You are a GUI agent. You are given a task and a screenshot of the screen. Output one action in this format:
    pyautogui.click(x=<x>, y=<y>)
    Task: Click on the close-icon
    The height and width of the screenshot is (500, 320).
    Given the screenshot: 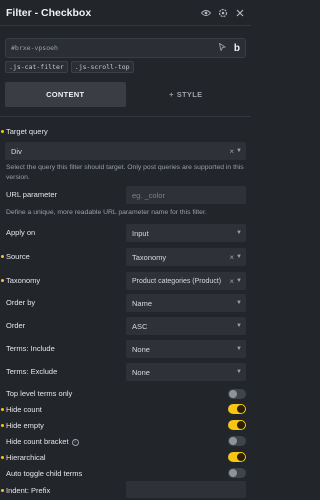 What is the action you would take?
    pyautogui.click(x=240, y=13)
    